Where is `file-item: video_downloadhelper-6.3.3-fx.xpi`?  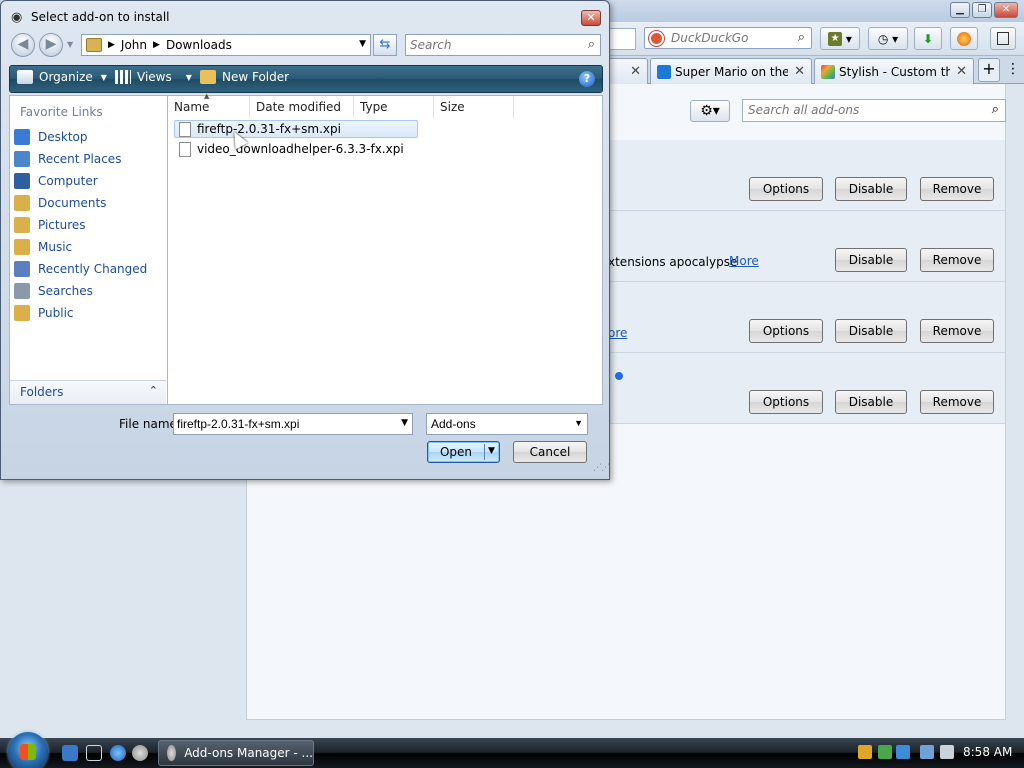
file-item: video_downloadhelper-6.3.3-fx.xpi is located at coordinates (289, 149).